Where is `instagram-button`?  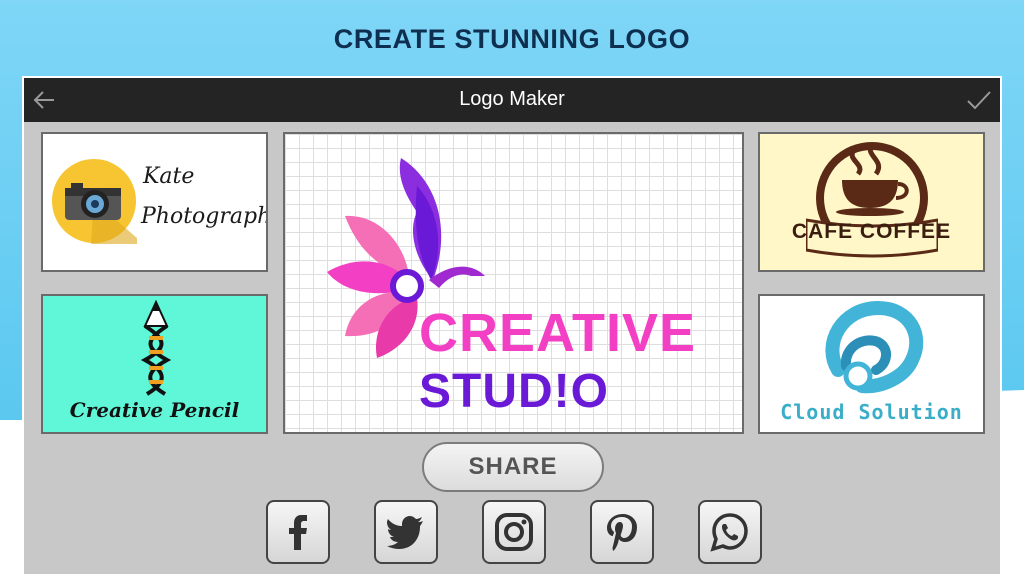 instagram-button is located at coordinates (514, 532).